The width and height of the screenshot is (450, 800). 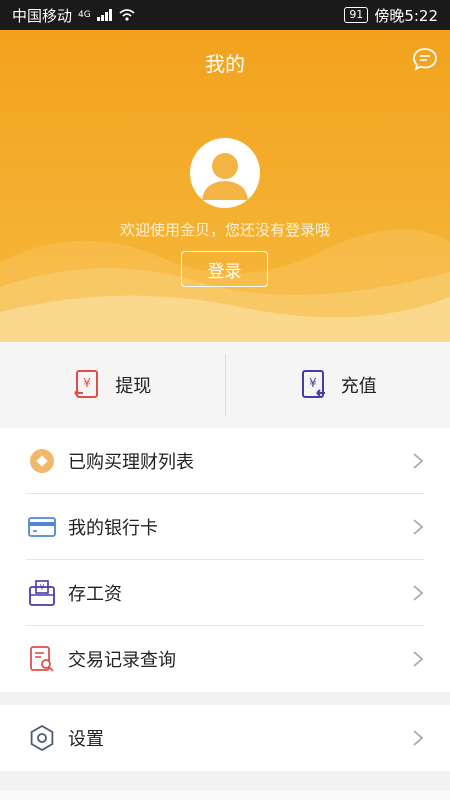 What do you see at coordinates (225, 64) in the screenshot?
I see `page-title: 我的` at bounding box center [225, 64].